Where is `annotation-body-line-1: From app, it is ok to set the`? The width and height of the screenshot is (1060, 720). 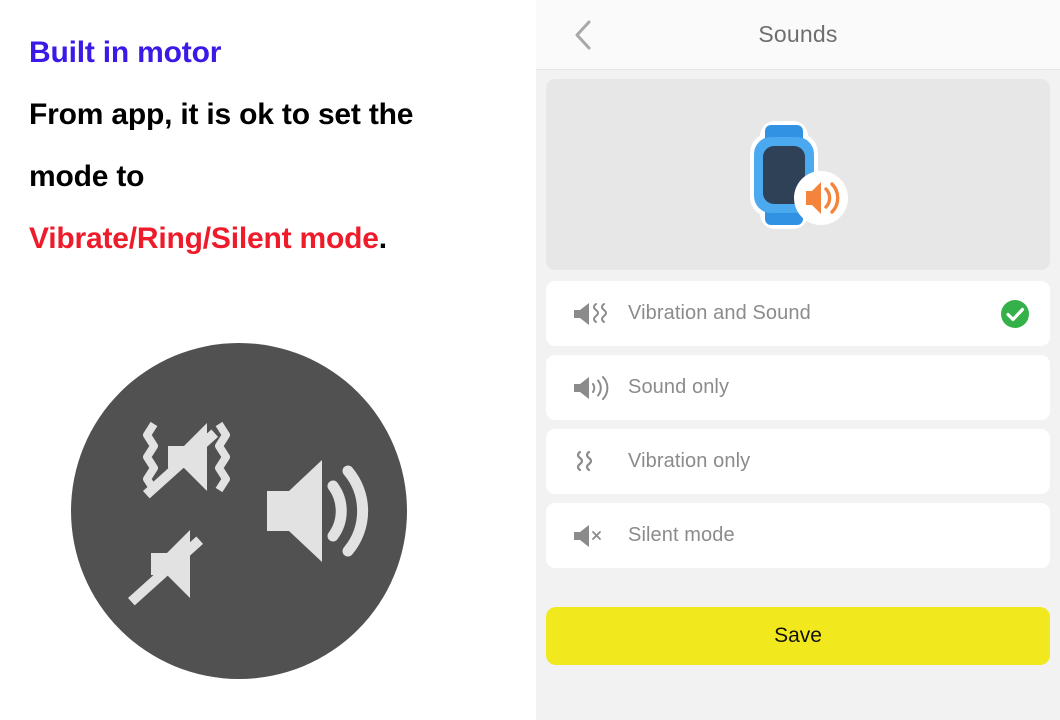 annotation-body-line-1: From app, it is ok to set the is located at coordinates (221, 114).